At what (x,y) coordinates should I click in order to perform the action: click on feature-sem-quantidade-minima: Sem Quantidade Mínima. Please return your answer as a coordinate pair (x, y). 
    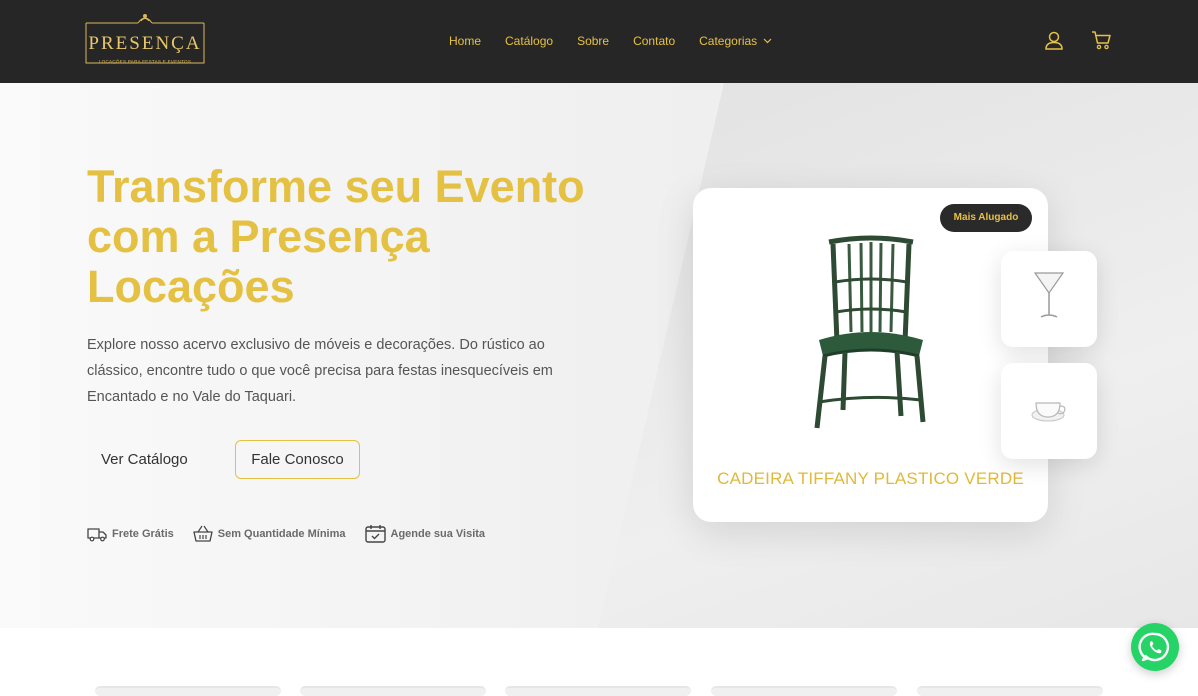
    Looking at the image, I should click on (269, 534).